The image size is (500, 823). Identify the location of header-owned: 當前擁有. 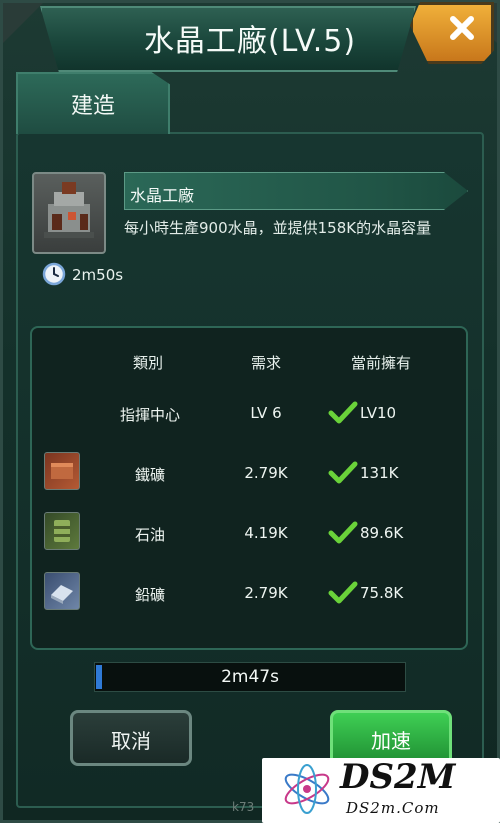
(380, 363).